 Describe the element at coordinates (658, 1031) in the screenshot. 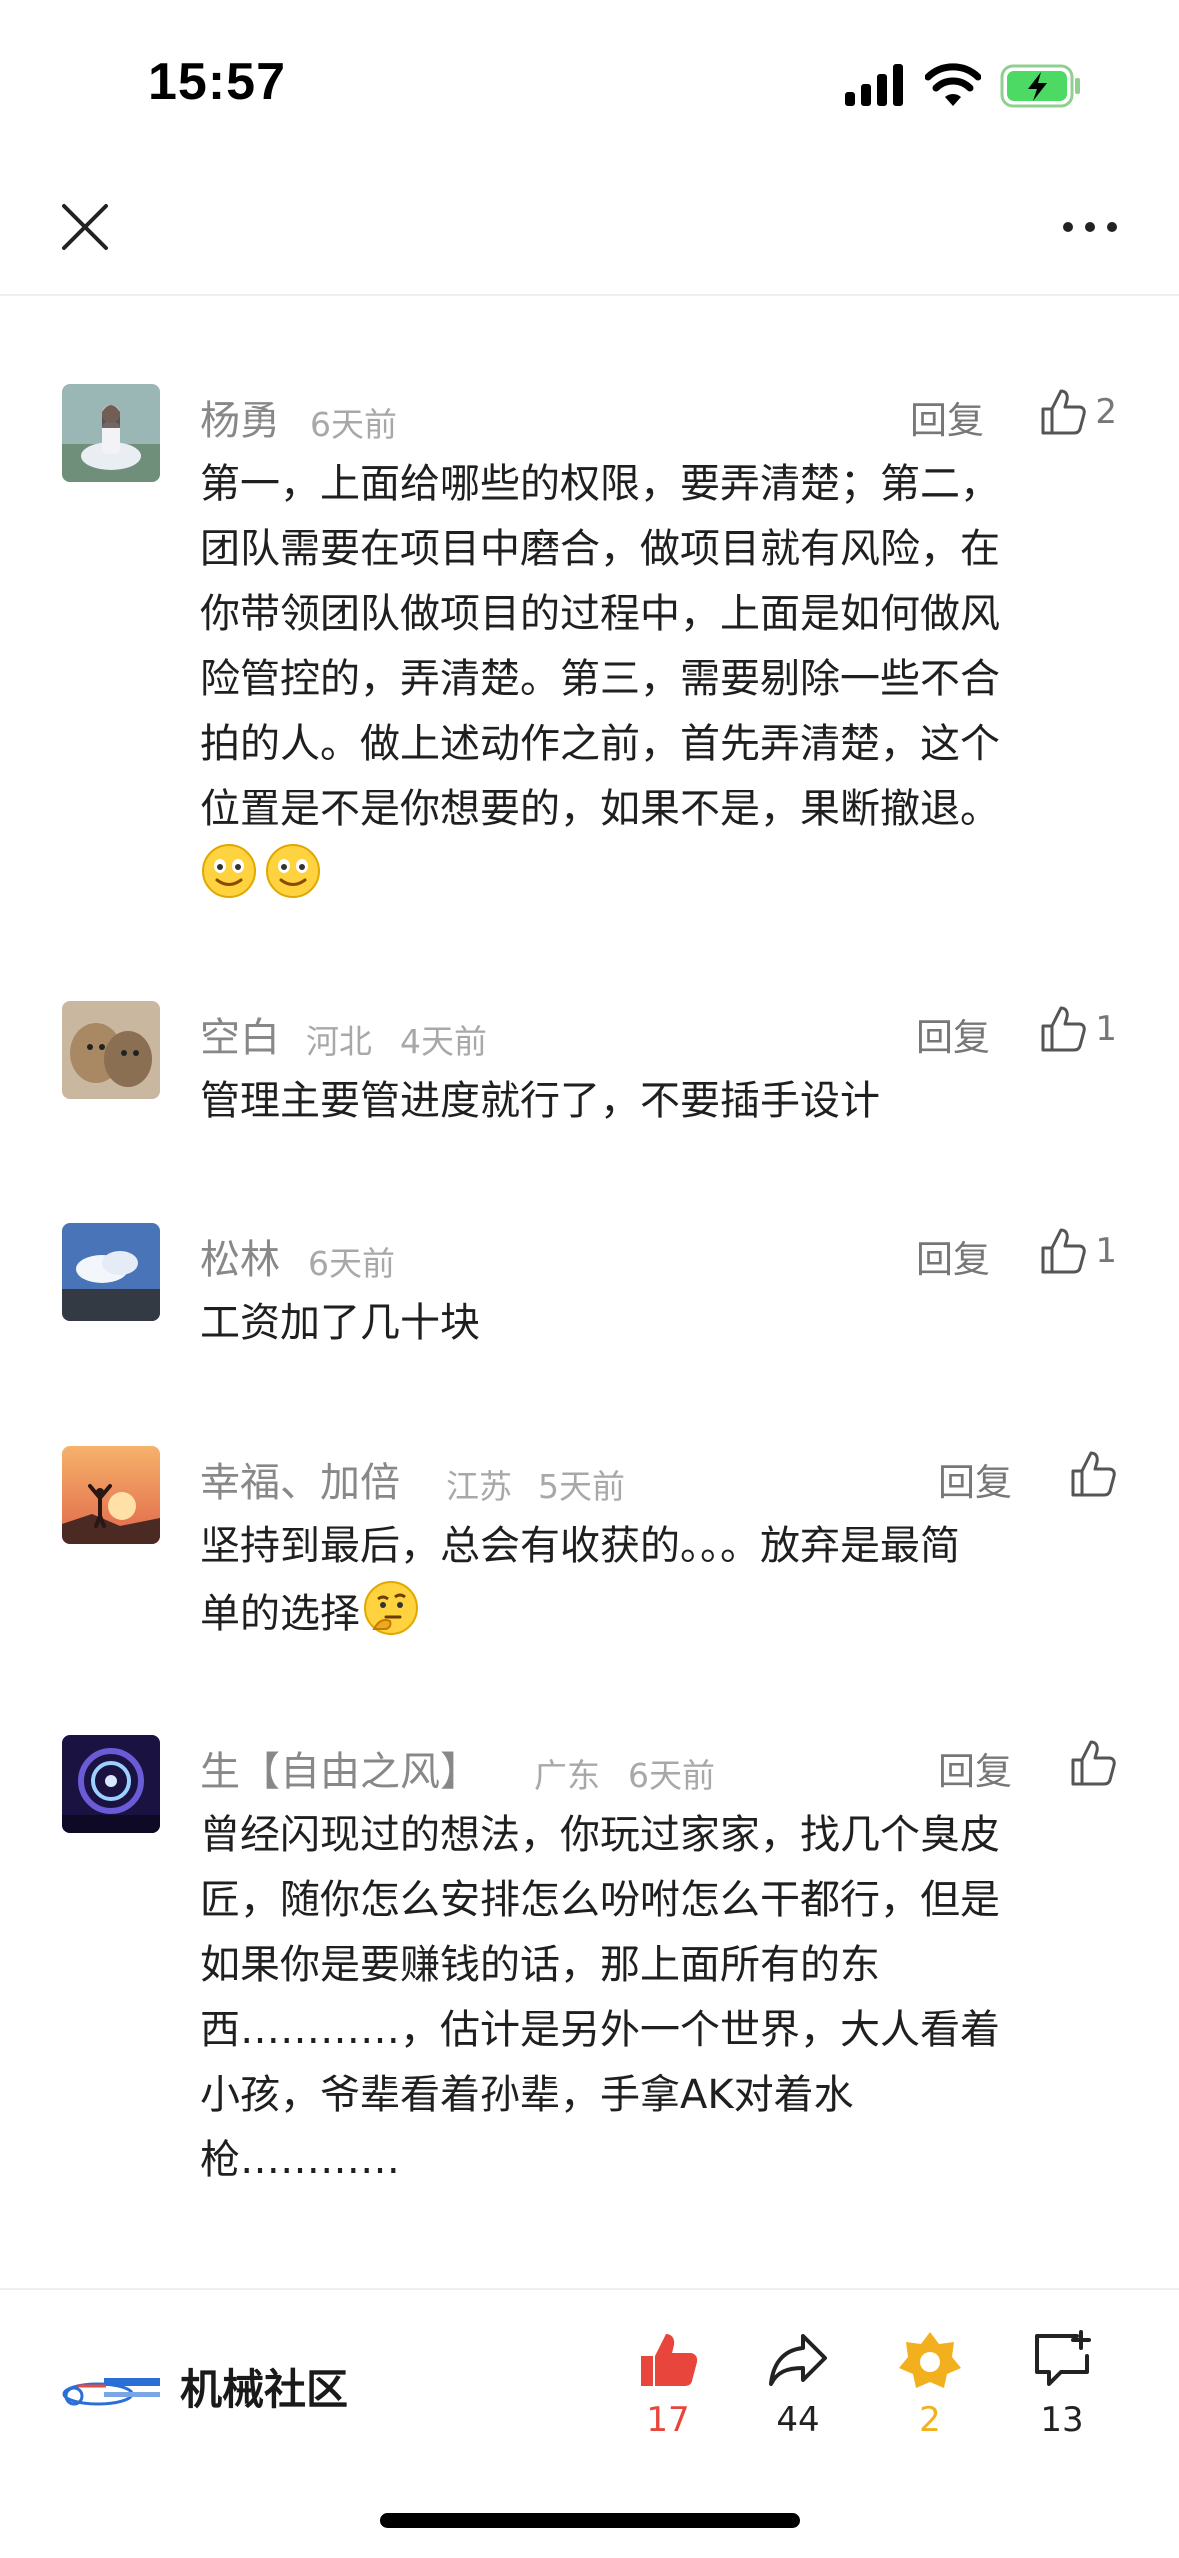

I see `comment-header: 空白 河北 4天前 回复 1` at that location.